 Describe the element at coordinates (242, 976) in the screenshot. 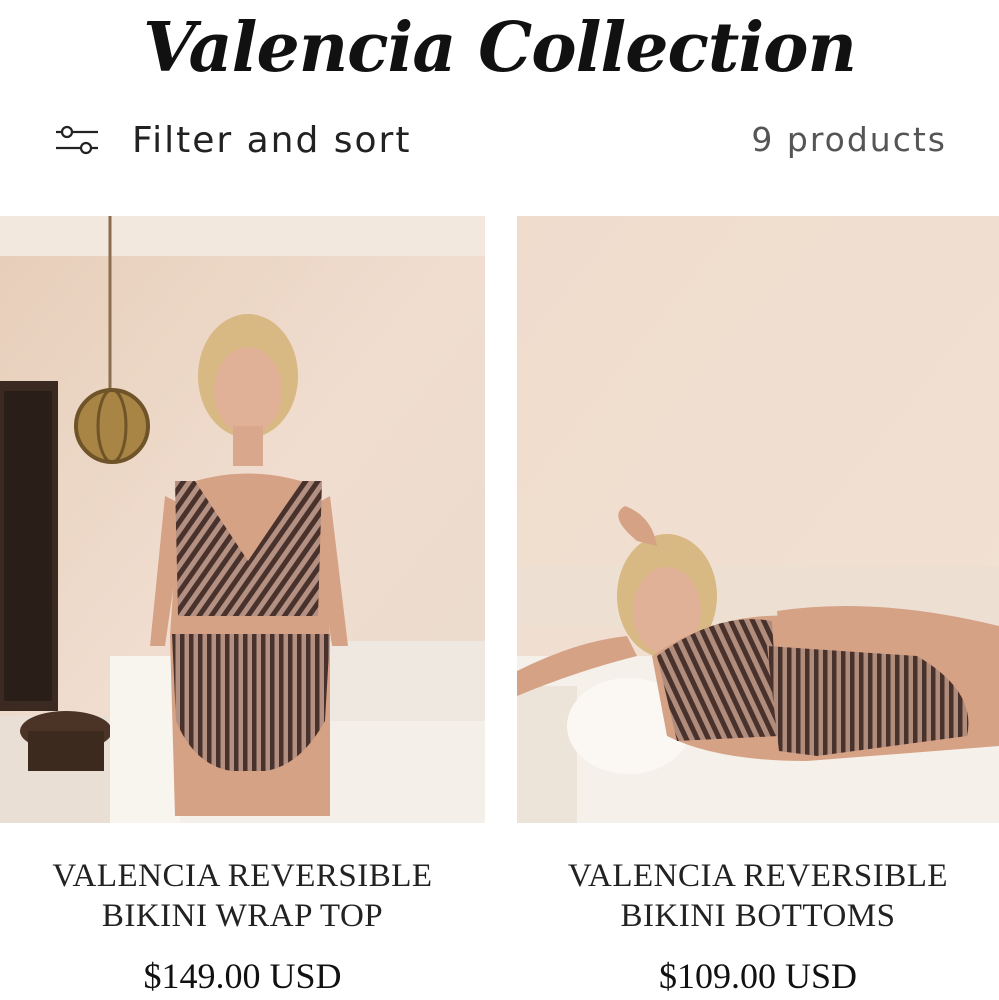

I see `product-price: $149.00 USD` at that location.